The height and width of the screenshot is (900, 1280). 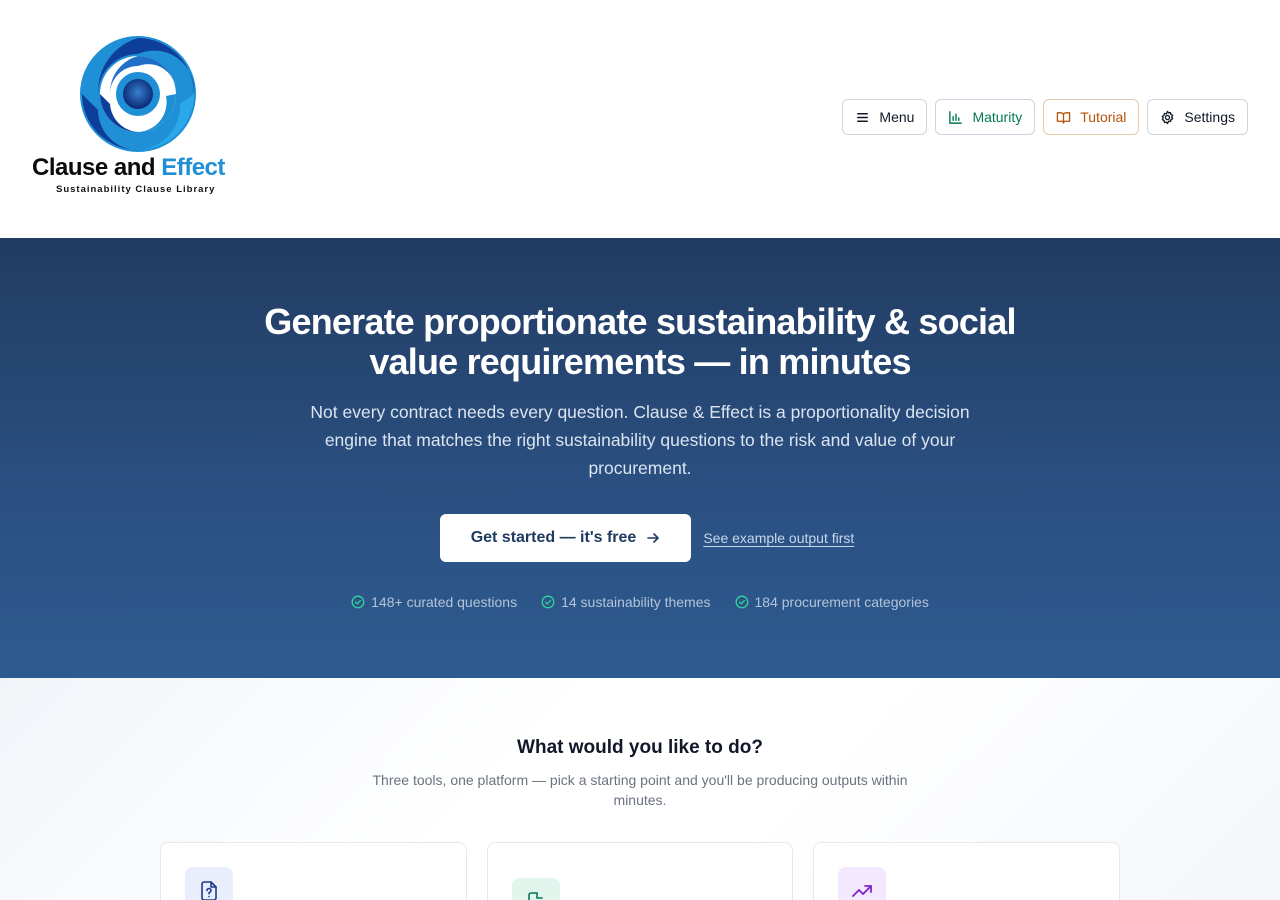 I want to click on tool-cards, so click(x=640, y=871).